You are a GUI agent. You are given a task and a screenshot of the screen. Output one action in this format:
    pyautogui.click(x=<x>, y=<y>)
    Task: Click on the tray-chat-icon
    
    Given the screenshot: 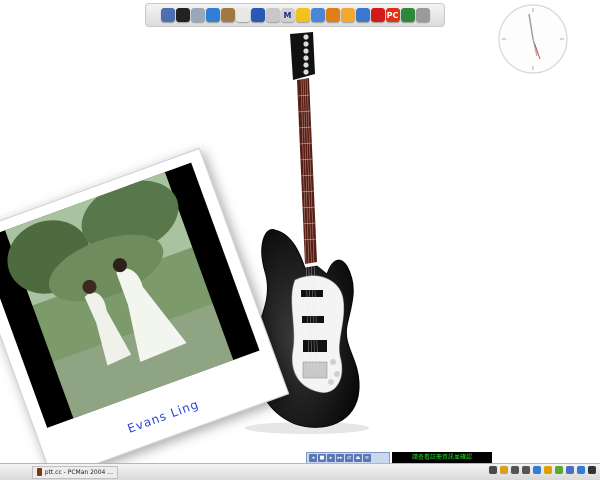 What is the action you would take?
    pyautogui.click(x=493, y=470)
    